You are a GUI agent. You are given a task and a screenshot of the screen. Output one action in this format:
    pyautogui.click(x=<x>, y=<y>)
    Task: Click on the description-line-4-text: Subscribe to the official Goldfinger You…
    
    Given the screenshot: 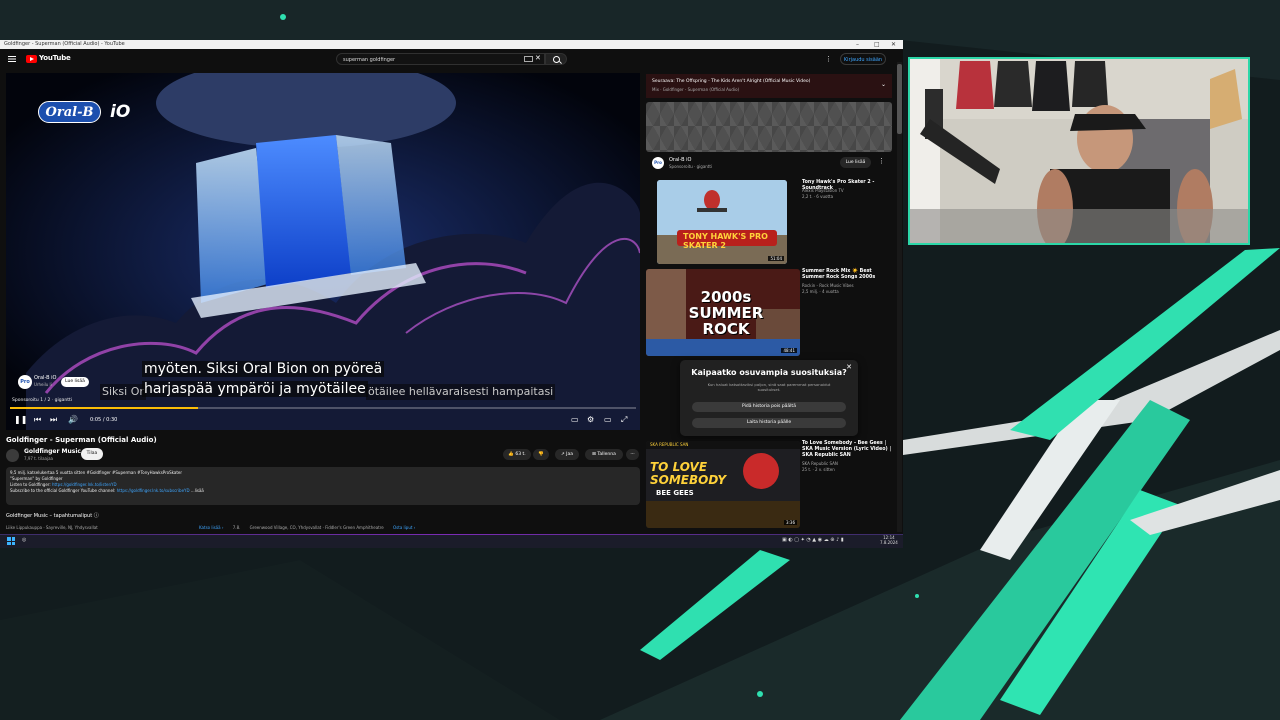 What is the action you would take?
    pyautogui.click(x=63, y=490)
    